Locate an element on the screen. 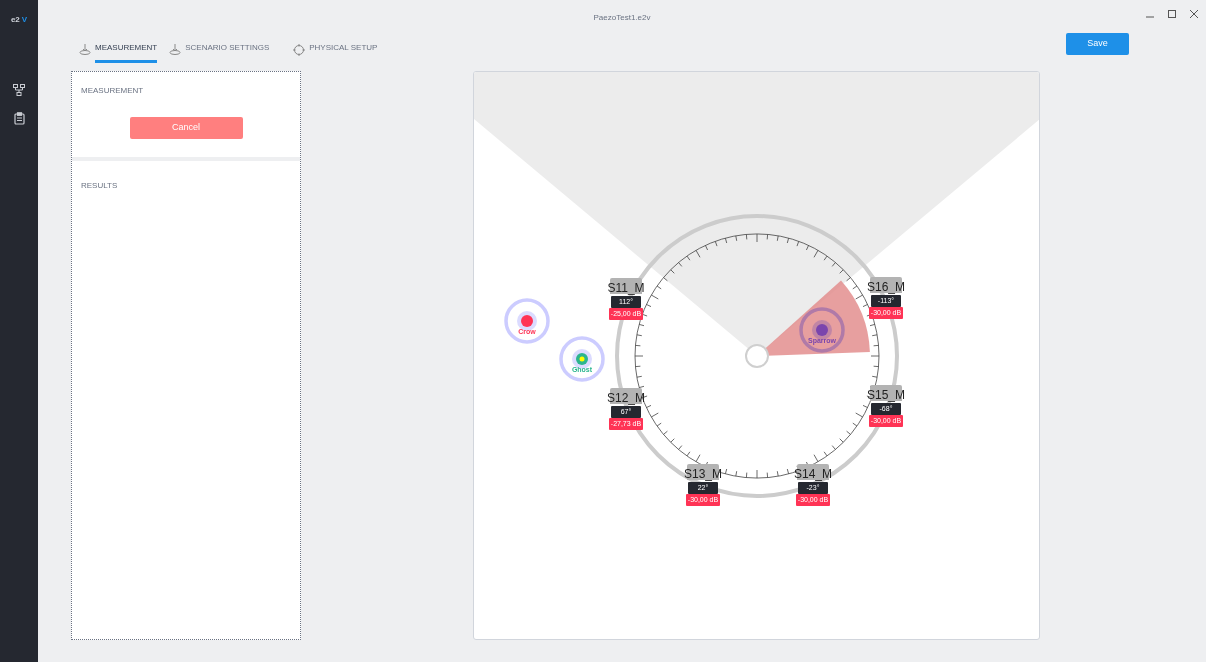 The width and height of the screenshot is (1206, 662). save-button: Save is located at coordinates (1097, 44).